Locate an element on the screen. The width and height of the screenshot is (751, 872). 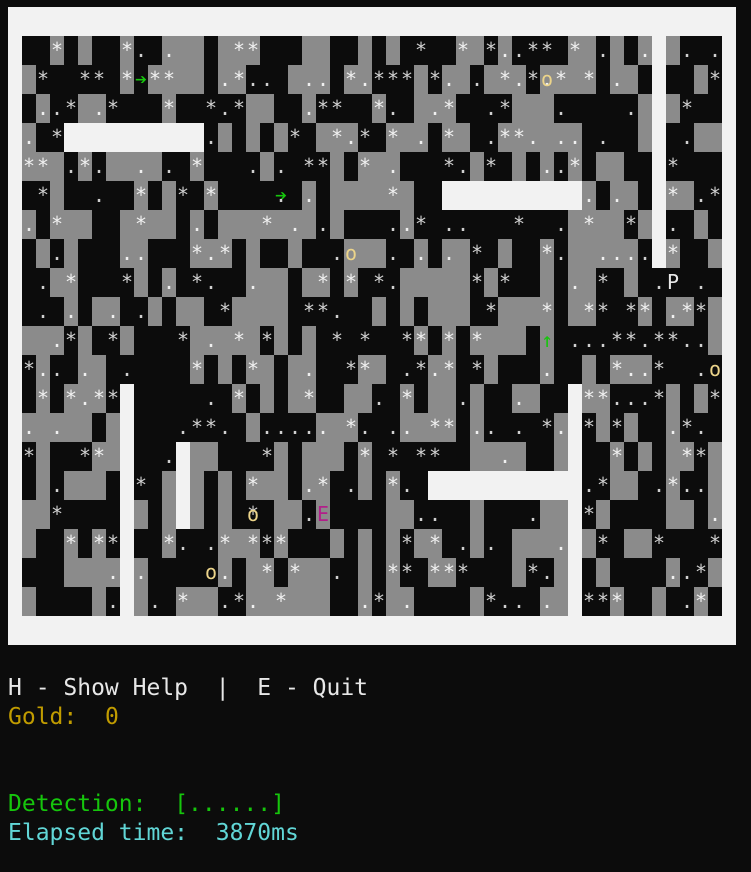
arrow-right-icon: ➔ is located at coordinates (141, 79).